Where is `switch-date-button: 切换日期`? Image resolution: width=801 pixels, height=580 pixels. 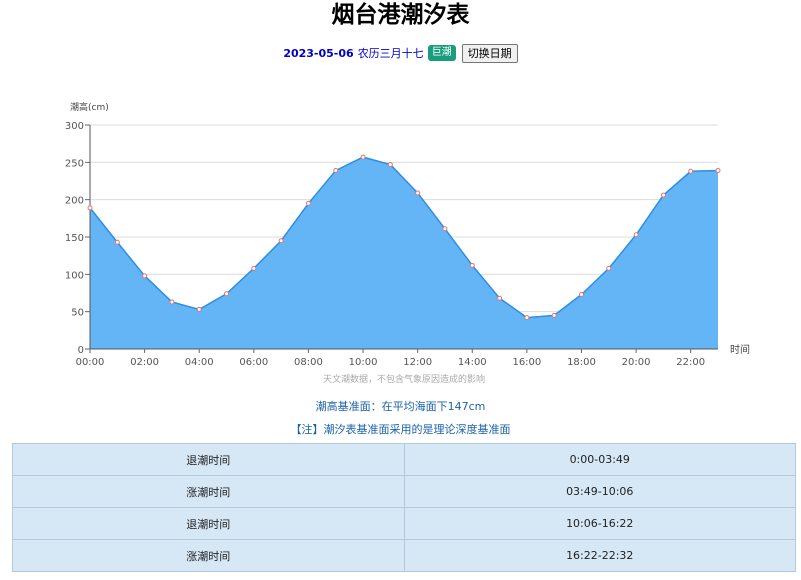 switch-date-button: 切换日期 is located at coordinates (489, 53).